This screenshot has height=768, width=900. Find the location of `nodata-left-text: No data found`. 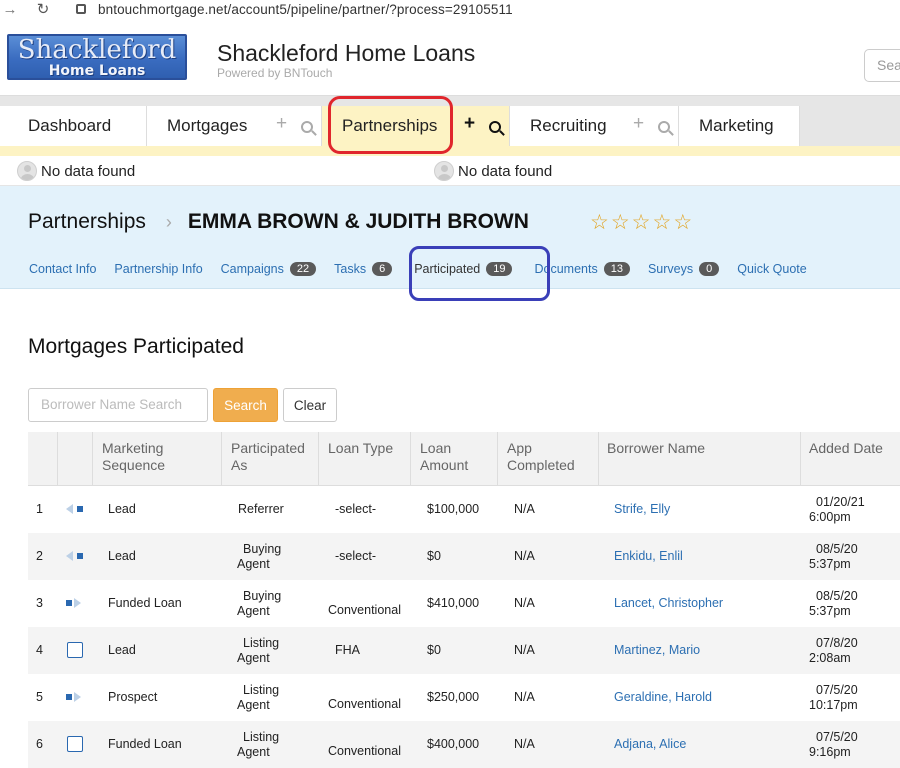

nodata-left-text: No data found is located at coordinates (88, 171).